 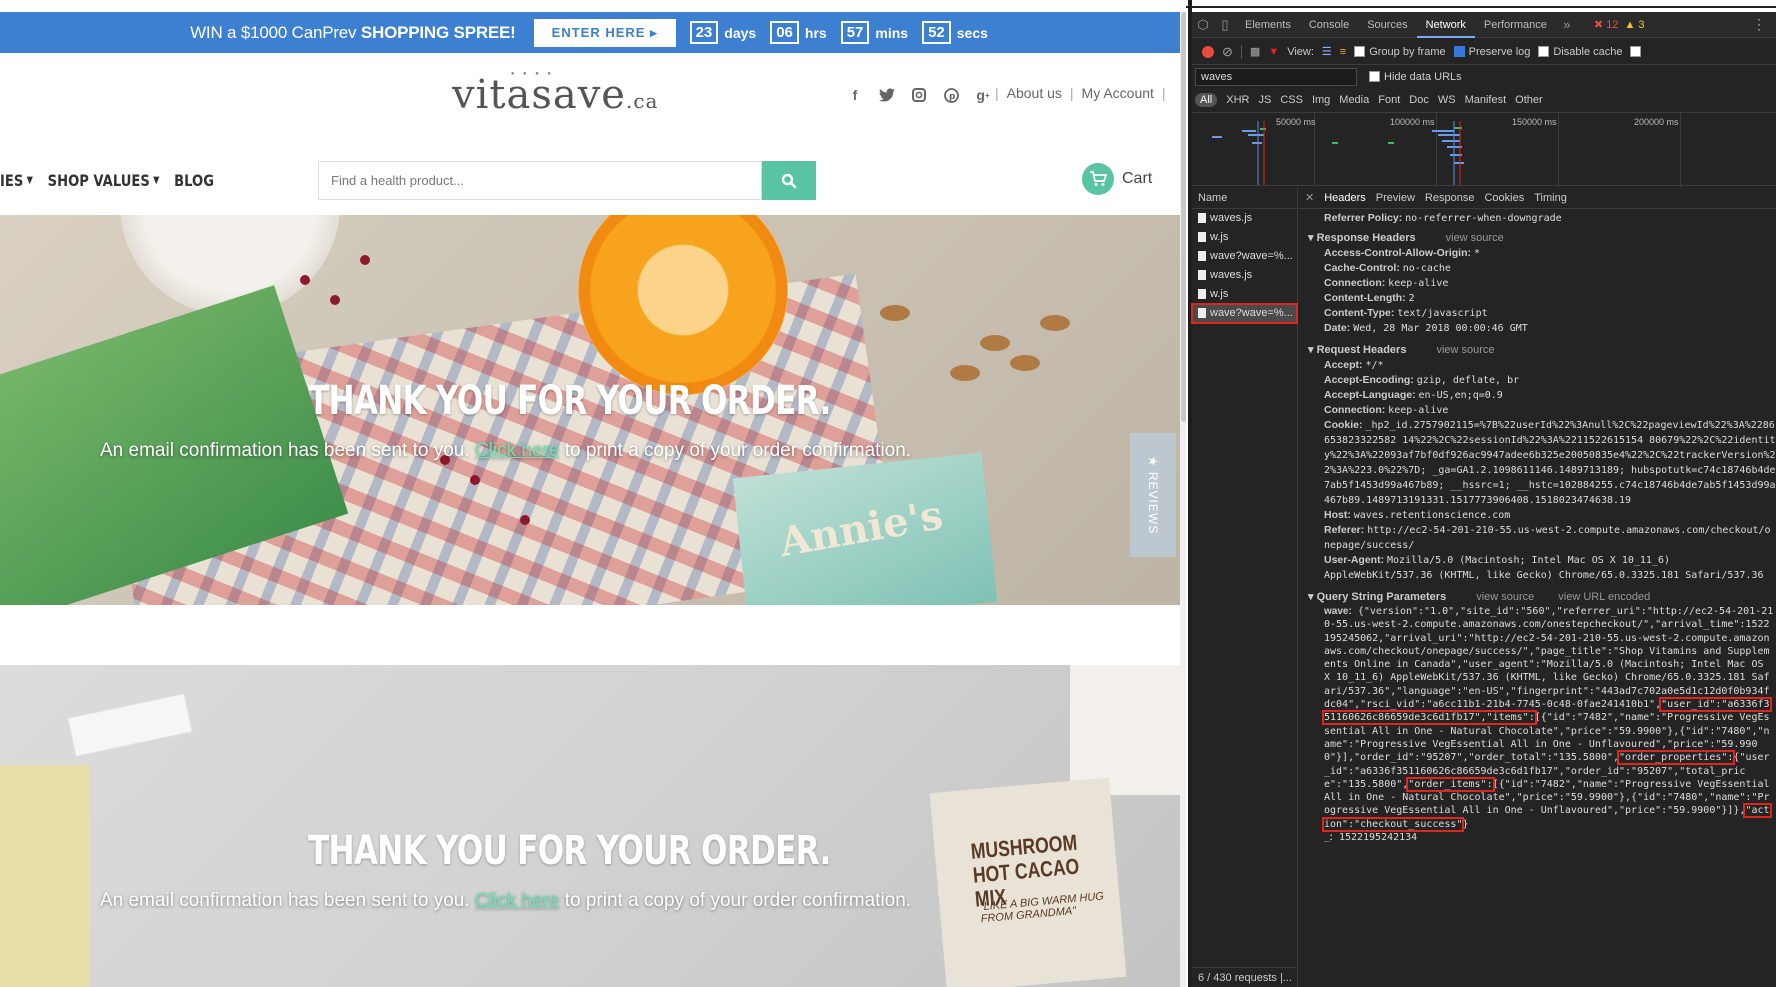 What do you see at coordinates (569, 851) in the screenshot?
I see `thank-you-heading-2: THANK YOU FOR YOUR ORDER.` at bounding box center [569, 851].